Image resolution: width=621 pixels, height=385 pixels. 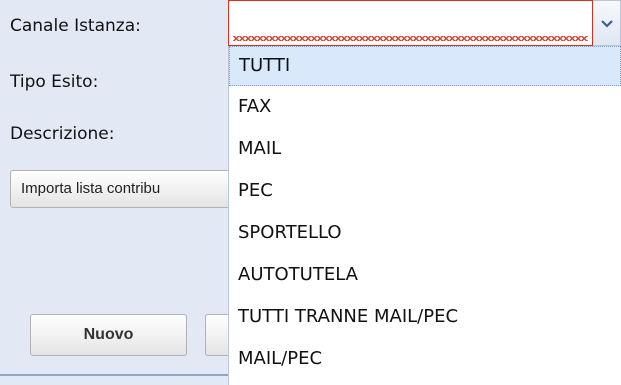 I want to click on descrizione-label: Descrizione:, so click(x=62, y=134).